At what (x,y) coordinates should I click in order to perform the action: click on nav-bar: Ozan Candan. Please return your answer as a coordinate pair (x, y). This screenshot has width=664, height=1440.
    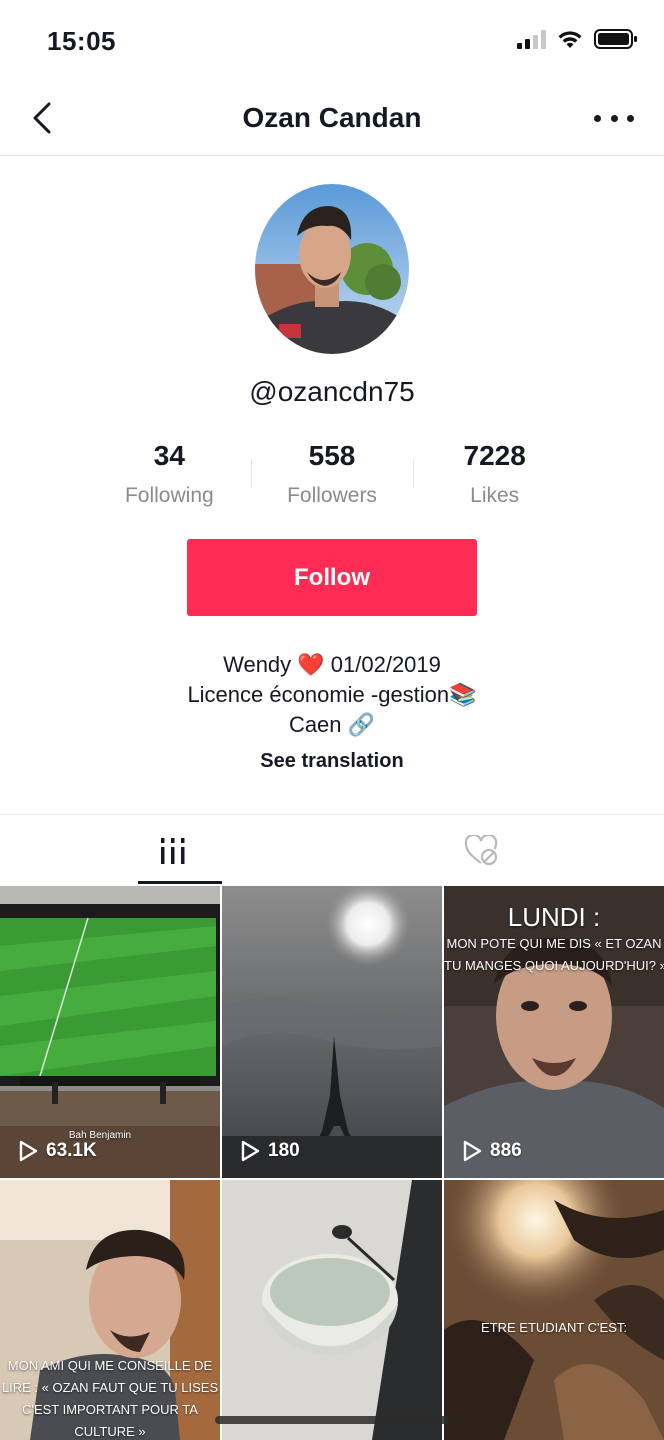
    Looking at the image, I should click on (332, 118).